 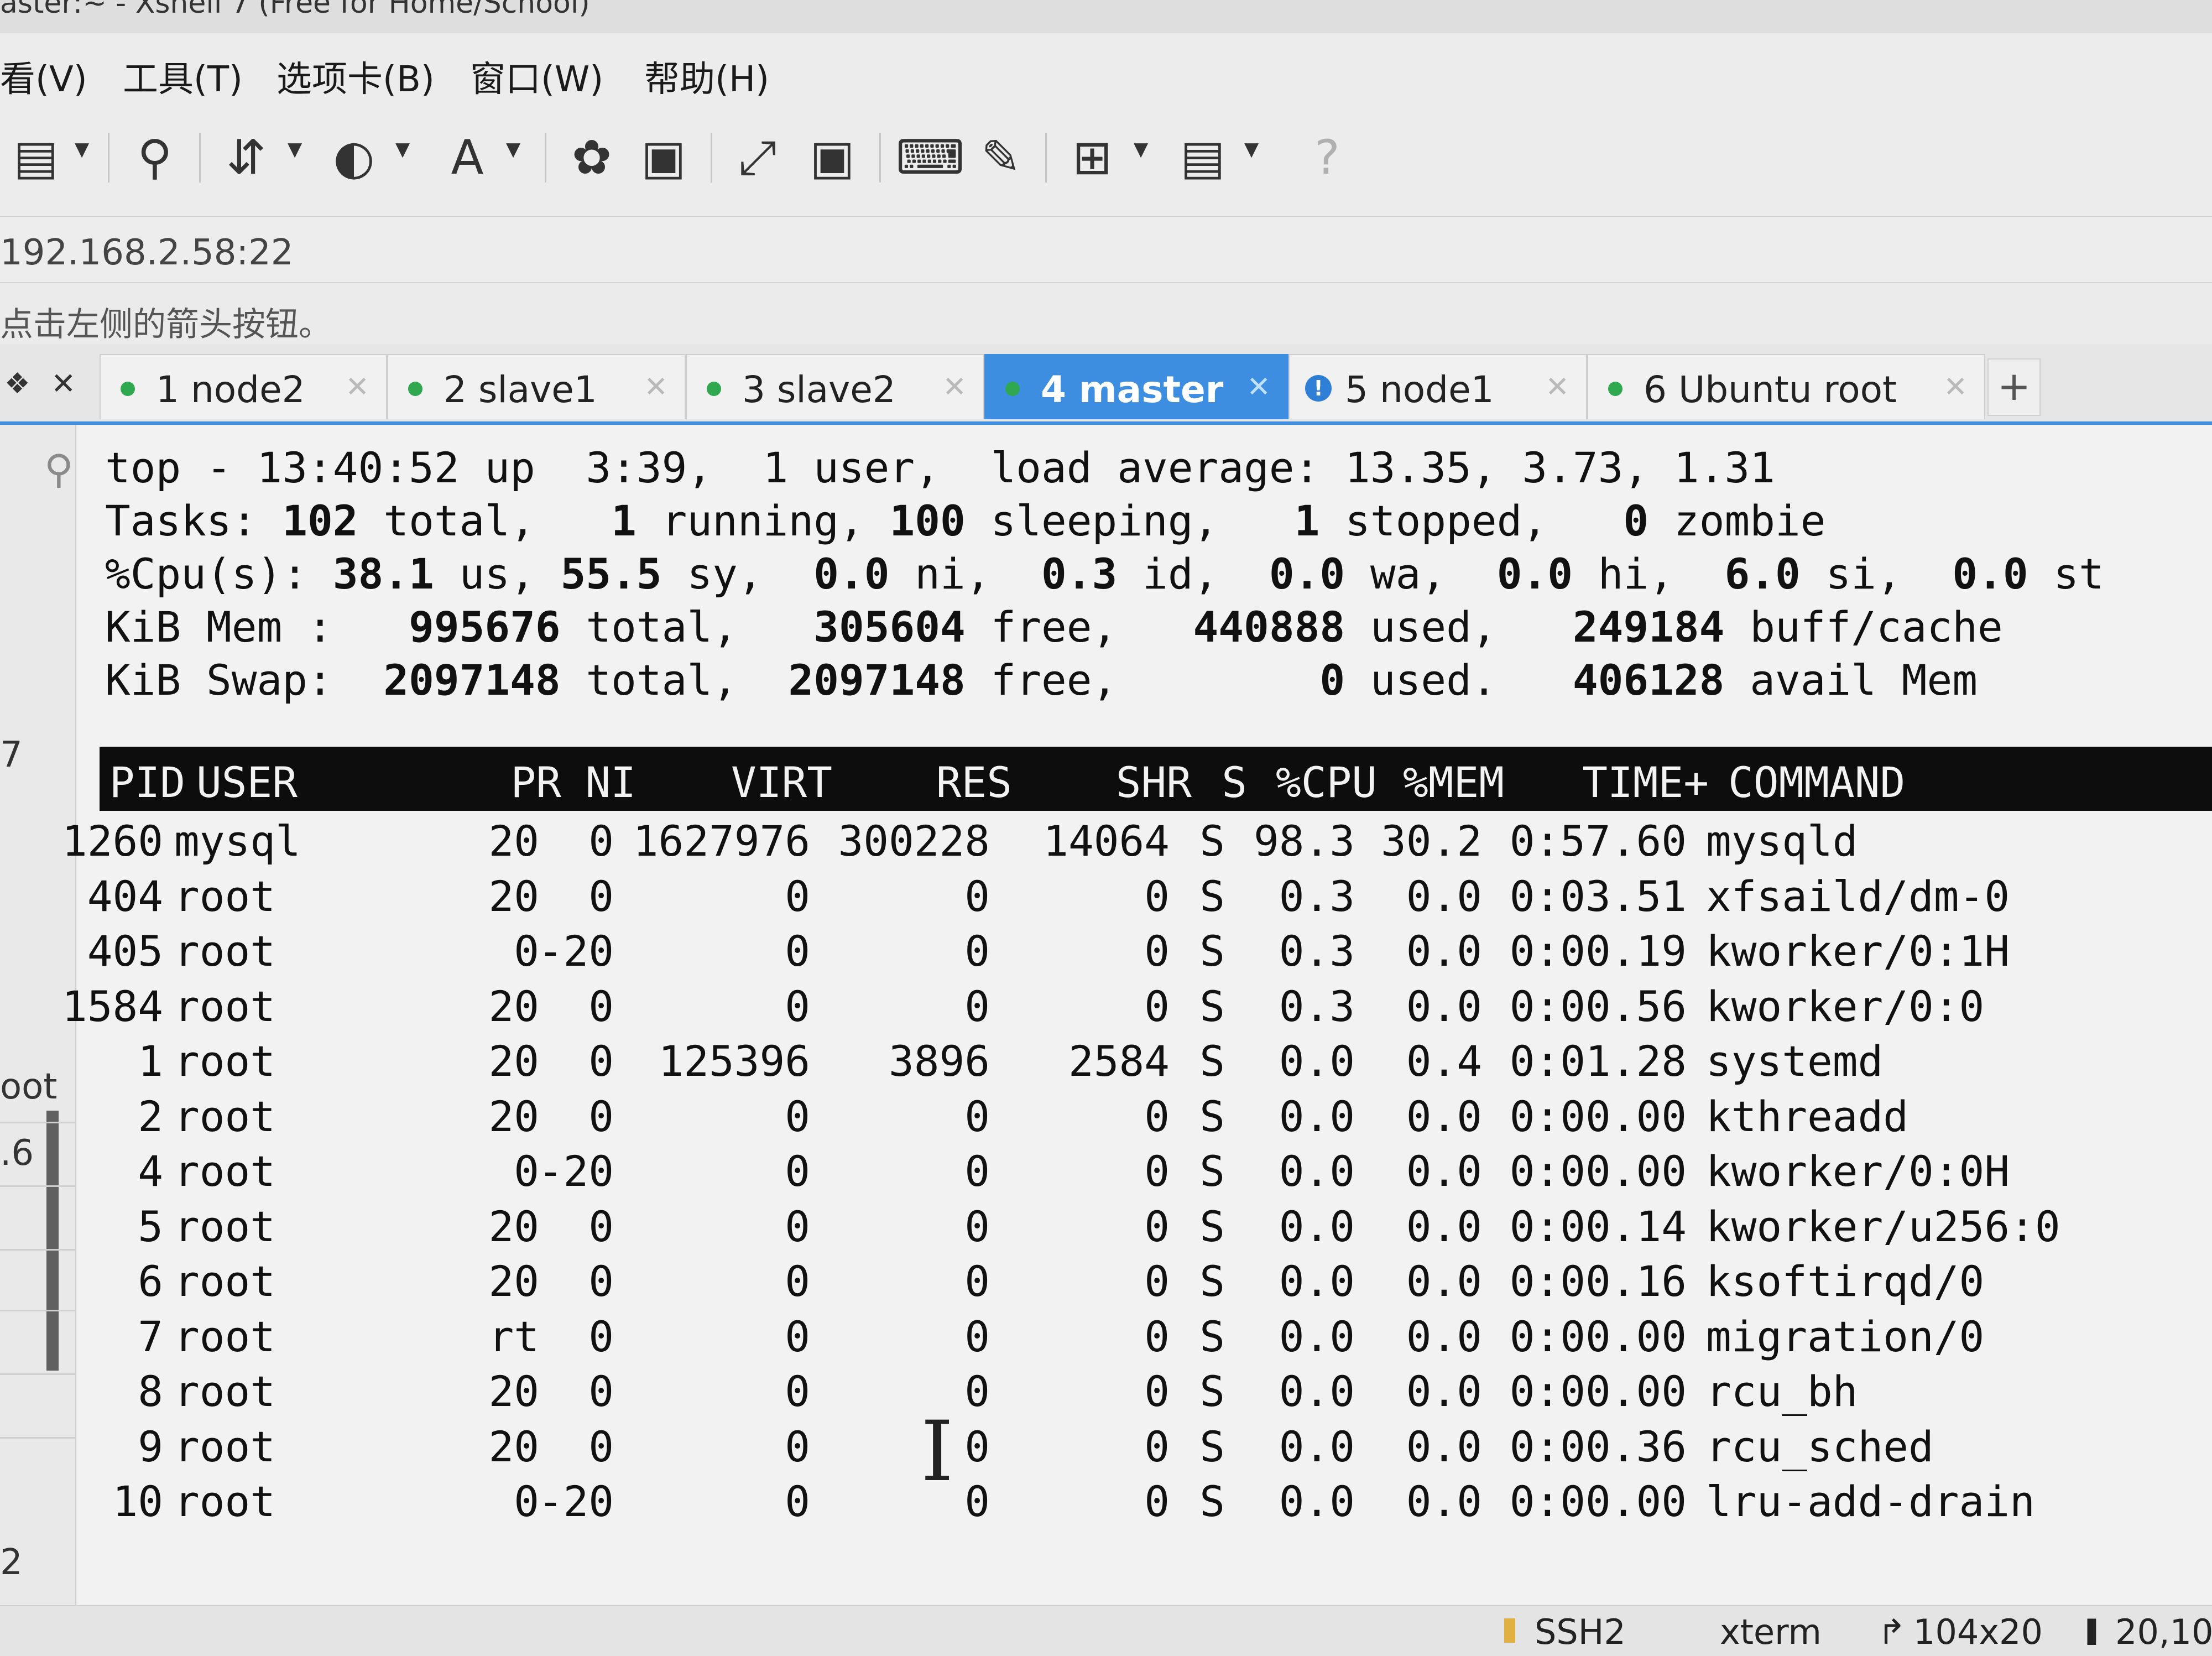 What do you see at coordinates (1598, 1061) in the screenshot?
I see `cell-time: 0:01.28` at bounding box center [1598, 1061].